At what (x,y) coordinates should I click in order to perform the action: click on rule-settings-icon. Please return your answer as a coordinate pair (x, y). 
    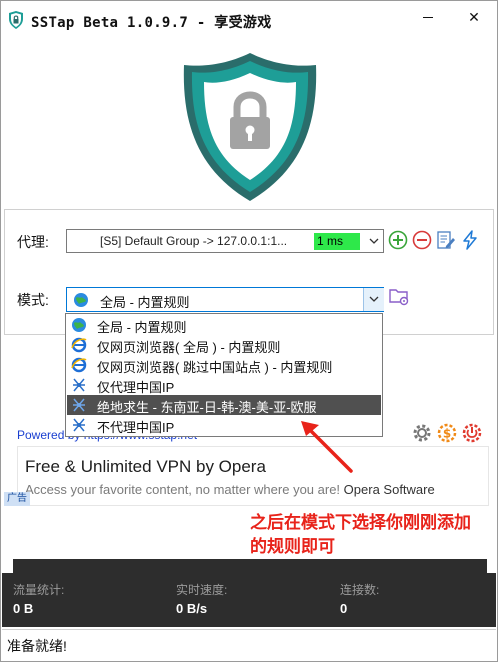
    Looking at the image, I should click on (399, 296).